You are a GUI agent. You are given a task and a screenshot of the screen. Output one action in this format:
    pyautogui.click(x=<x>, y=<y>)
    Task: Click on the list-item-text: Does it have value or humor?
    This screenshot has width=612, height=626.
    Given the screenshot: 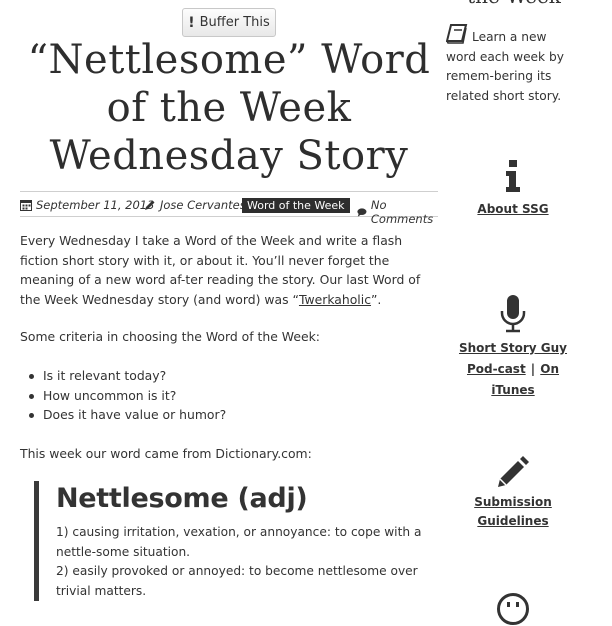 What is the action you would take?
    pyautogui.click(x=135, y=414)
    